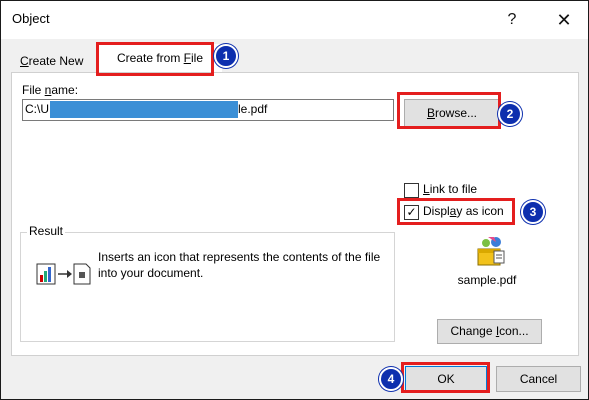 This screenshot has width=589, height=400. I want to click on tab-create-new: Create New, so click(51, 61).